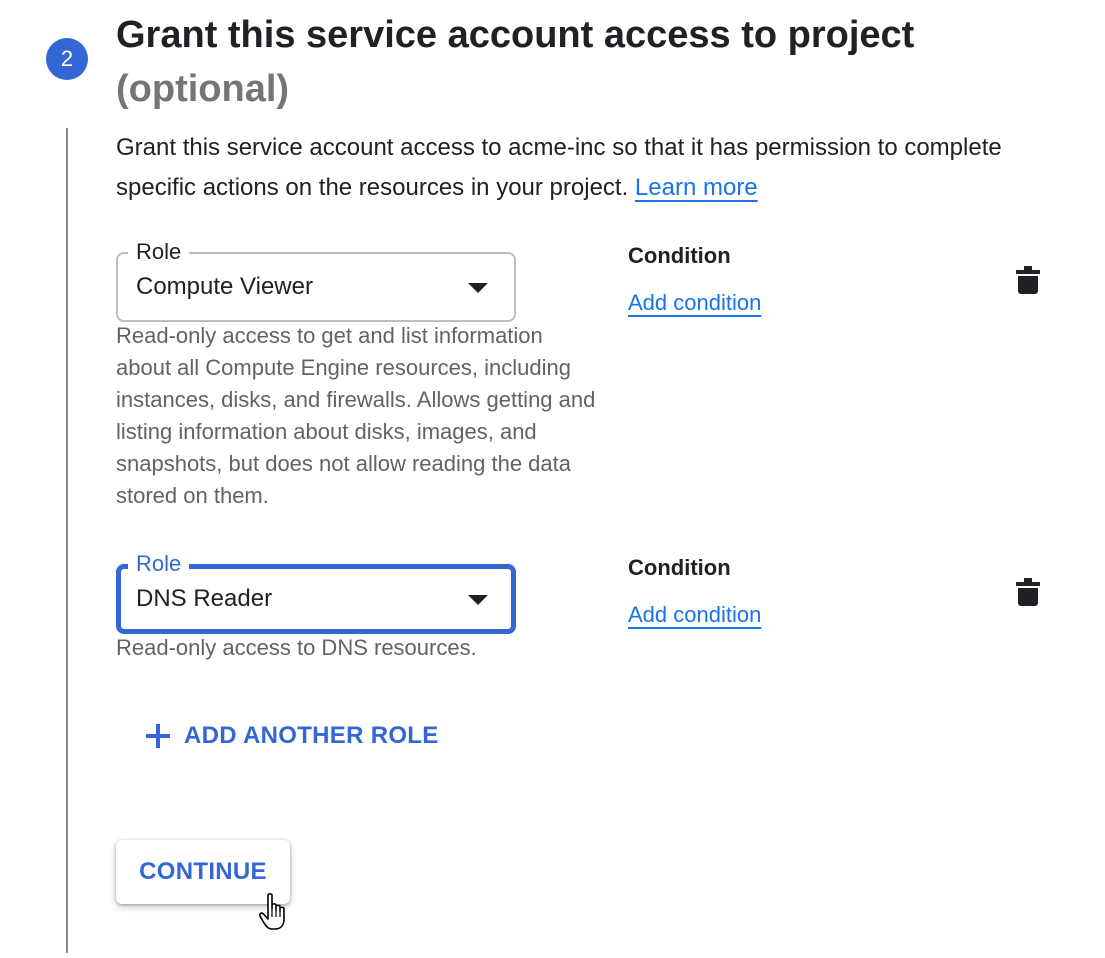  What do you see at coordinates (316, 592) in the screenshot?
I see `role-select-dns-reader: Role DNS Reader` at bounding box center [316, 592].